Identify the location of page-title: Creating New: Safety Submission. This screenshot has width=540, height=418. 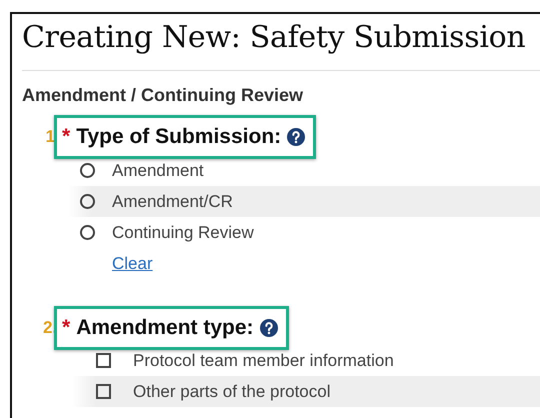
(274, 38).